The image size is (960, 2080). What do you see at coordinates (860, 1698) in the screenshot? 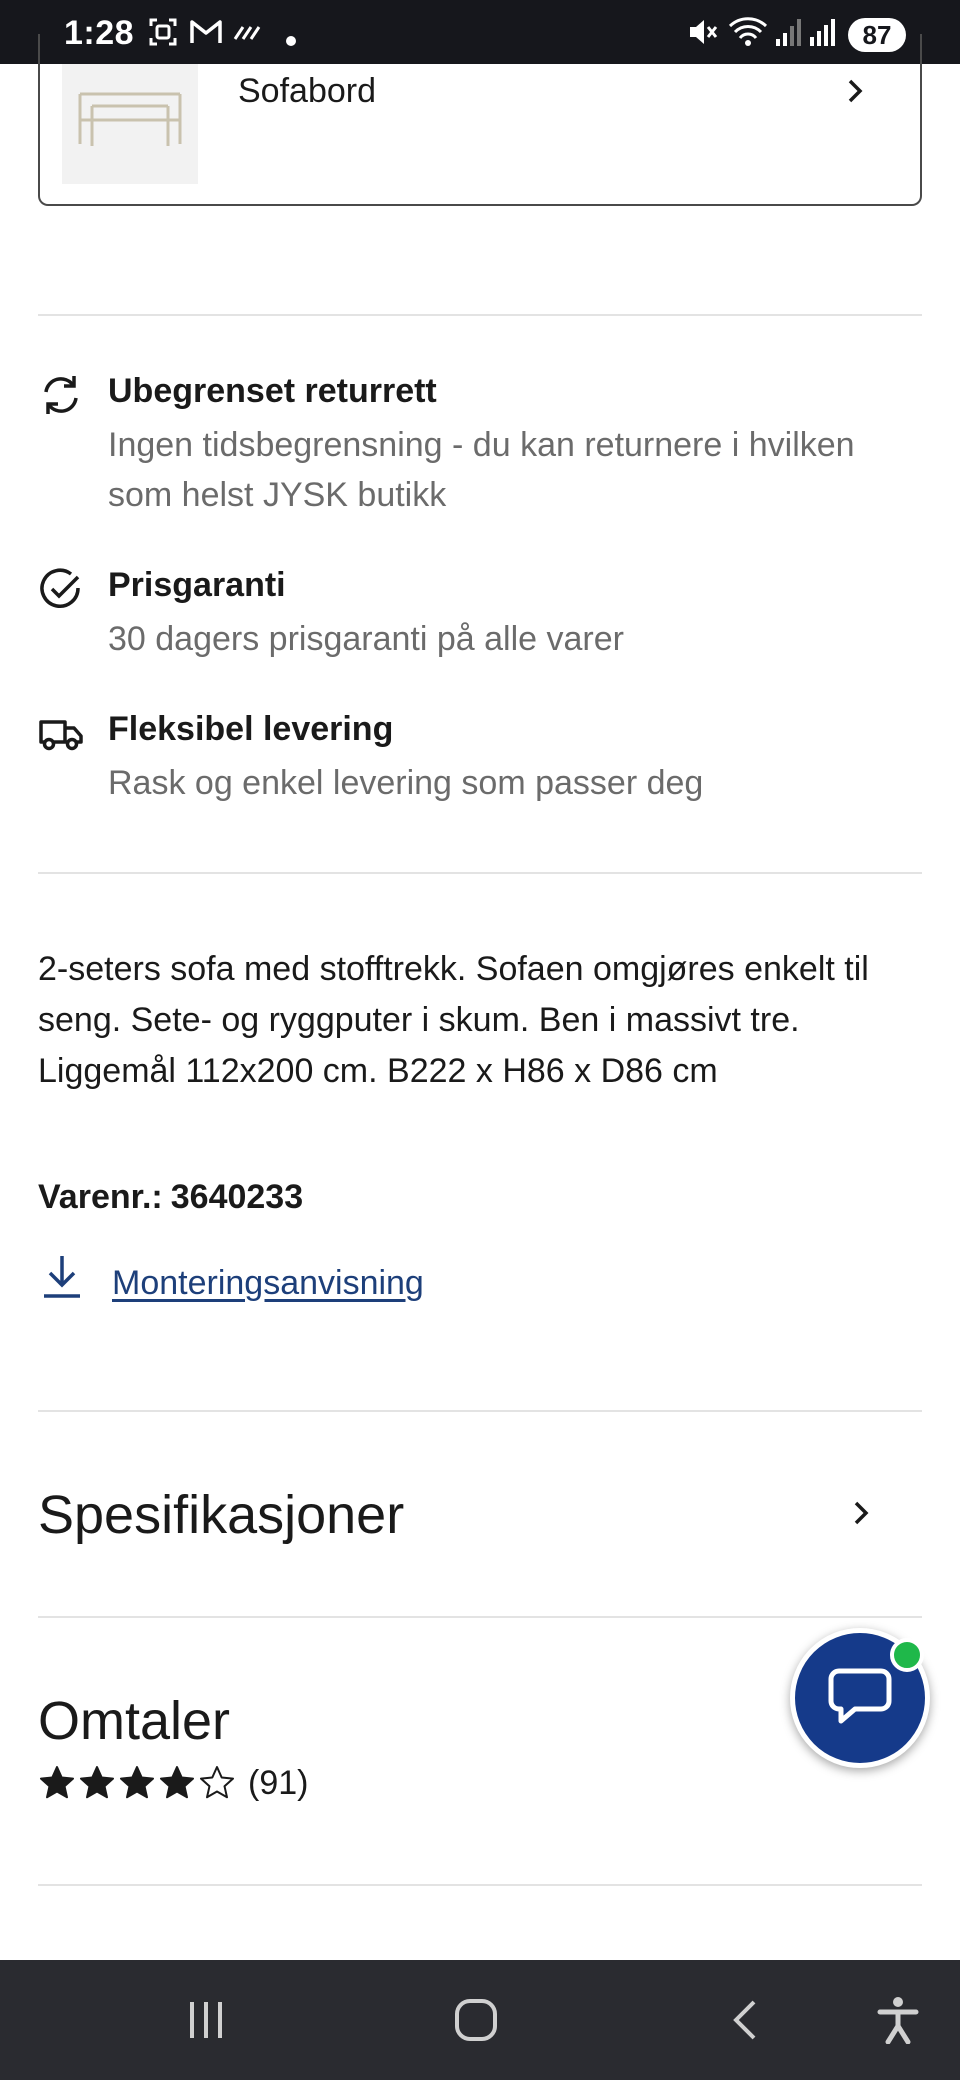
I see `chat-bubble-icon` at bounding box center [860, 1698].